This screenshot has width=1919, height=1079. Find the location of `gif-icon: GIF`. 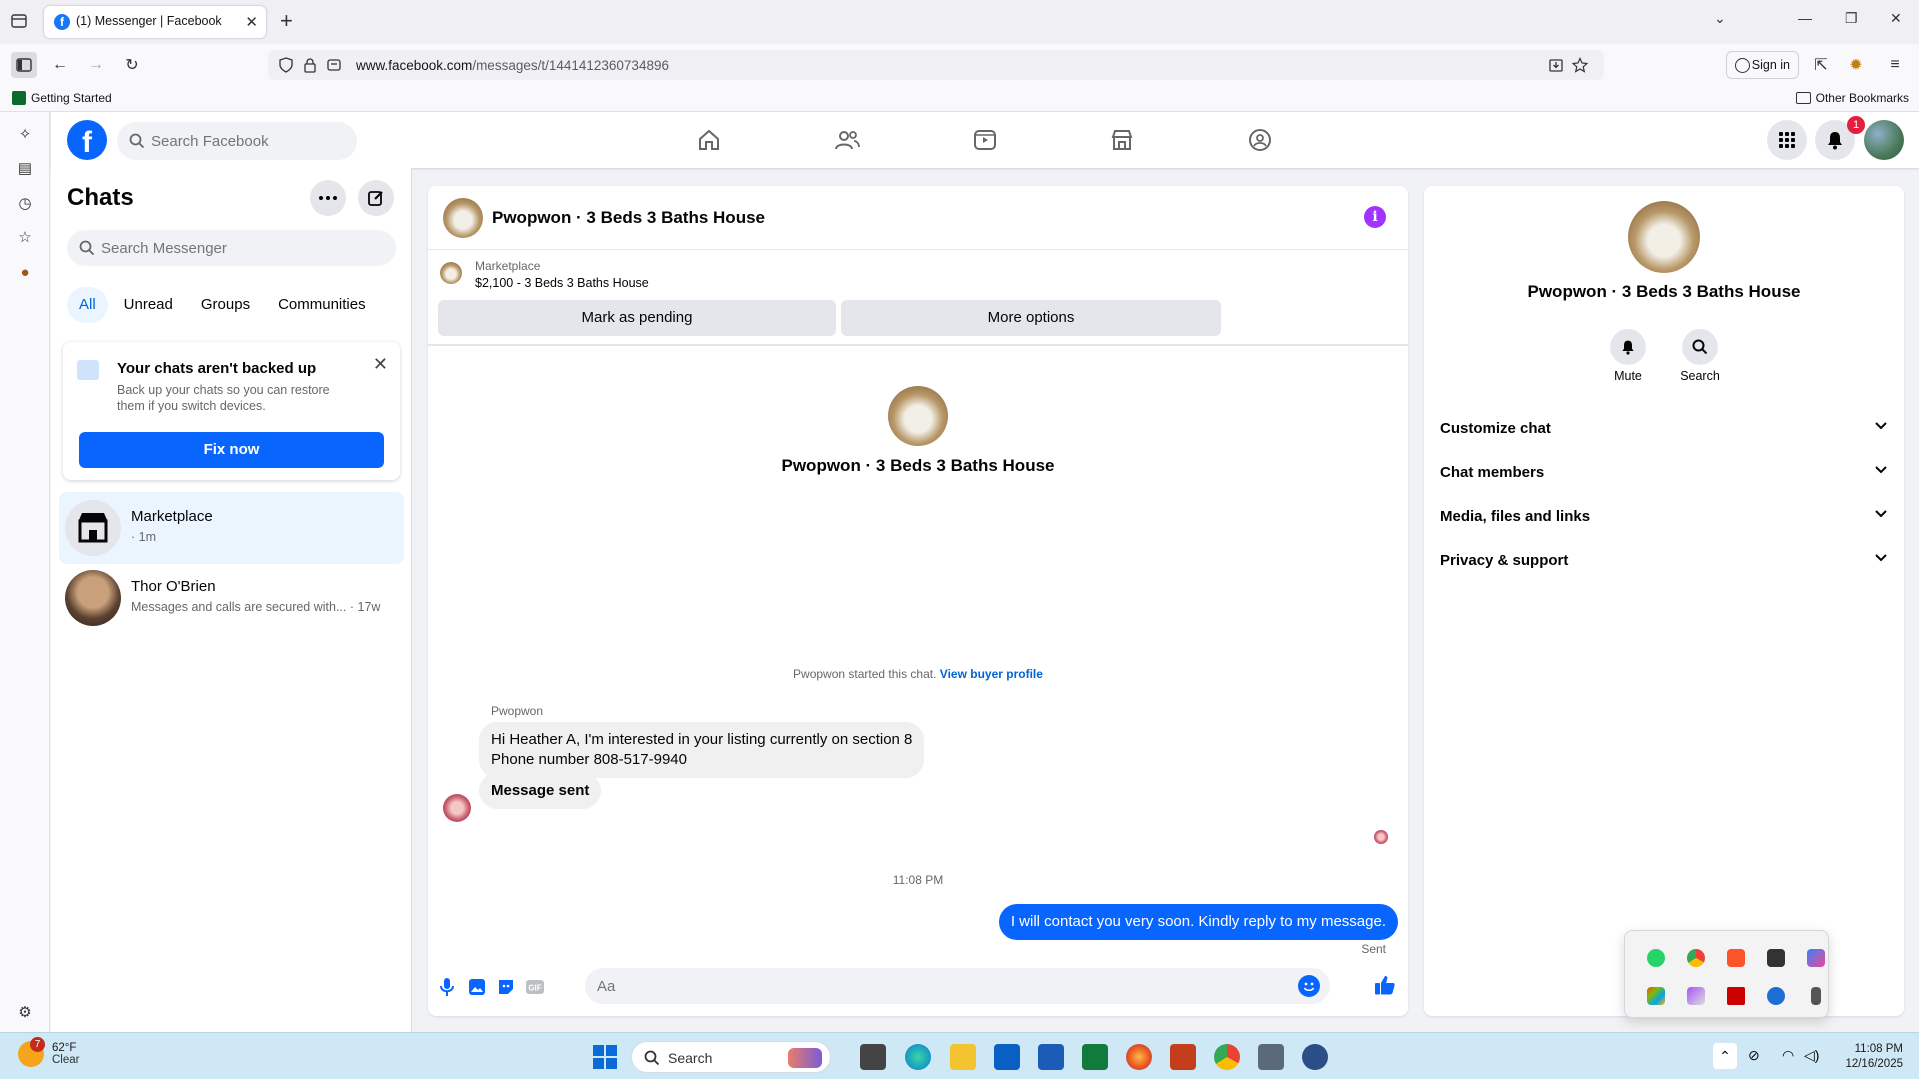

gif-icon: GIF is located at coordinates (535, 987).